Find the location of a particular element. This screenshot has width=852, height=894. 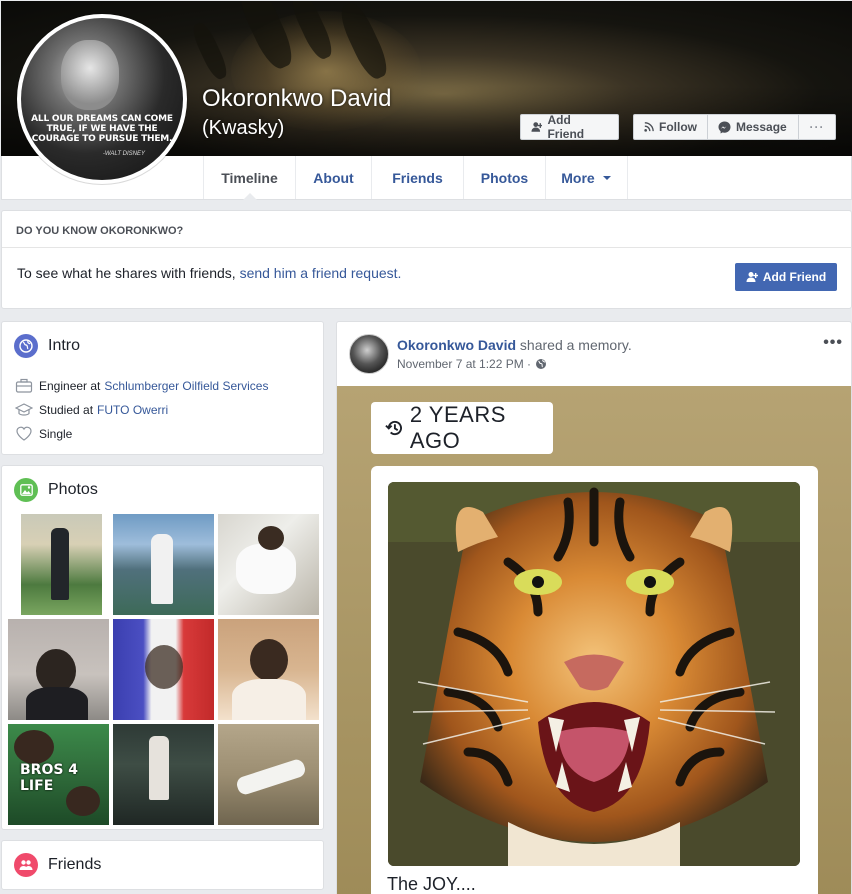

tab-more: More is located at coordinates (586, 177).